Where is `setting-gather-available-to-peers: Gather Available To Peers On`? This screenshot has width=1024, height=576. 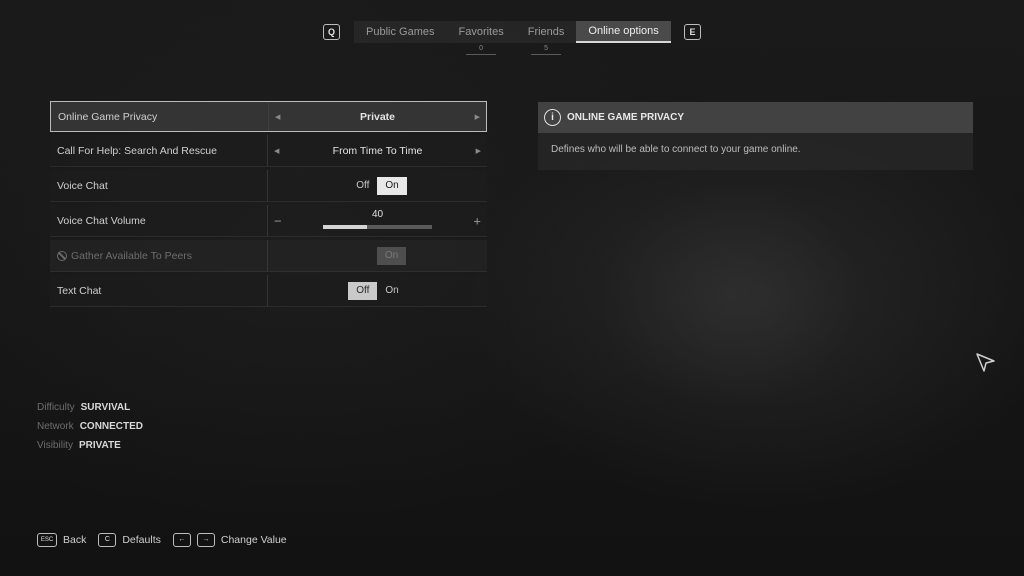 setting-gather-available-to-peers: Gather Available To Peers On is located at coordinates (268, 256).